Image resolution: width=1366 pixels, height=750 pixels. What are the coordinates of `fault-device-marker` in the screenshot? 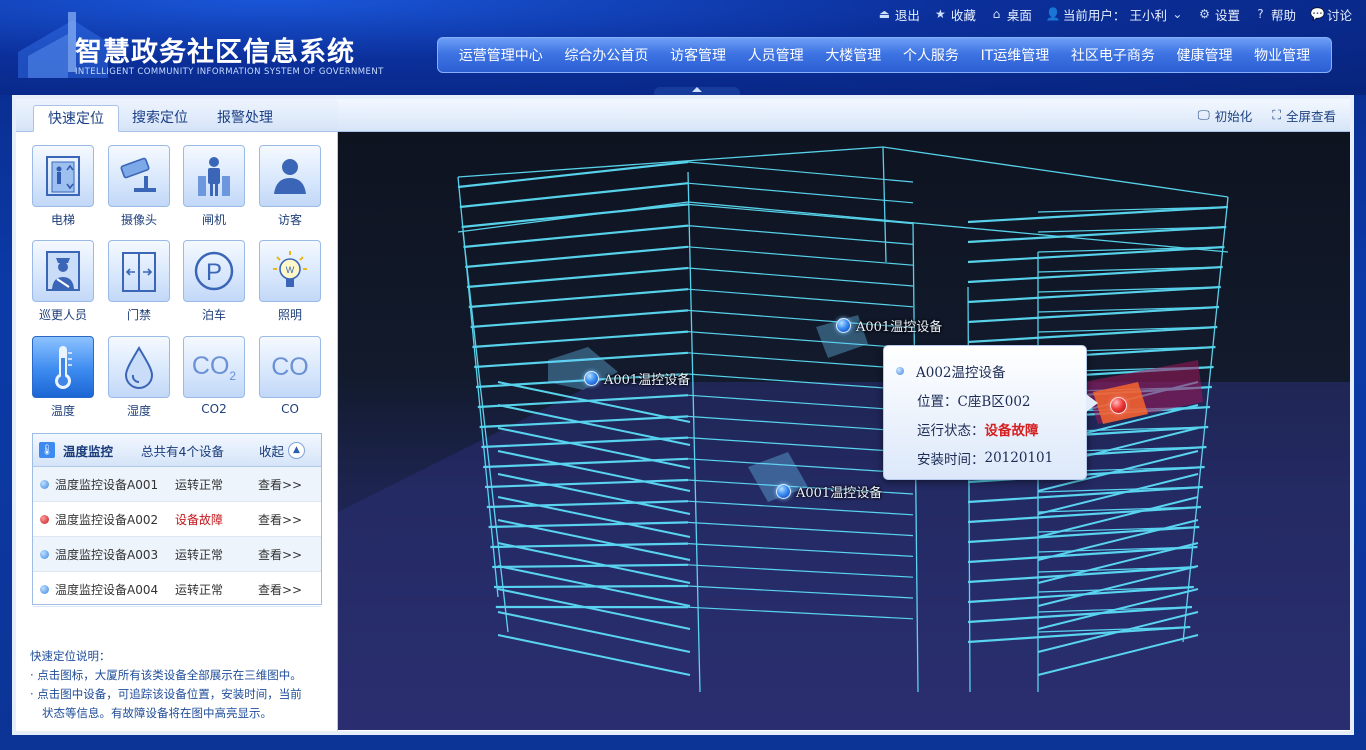 It's located at (1118, 405).